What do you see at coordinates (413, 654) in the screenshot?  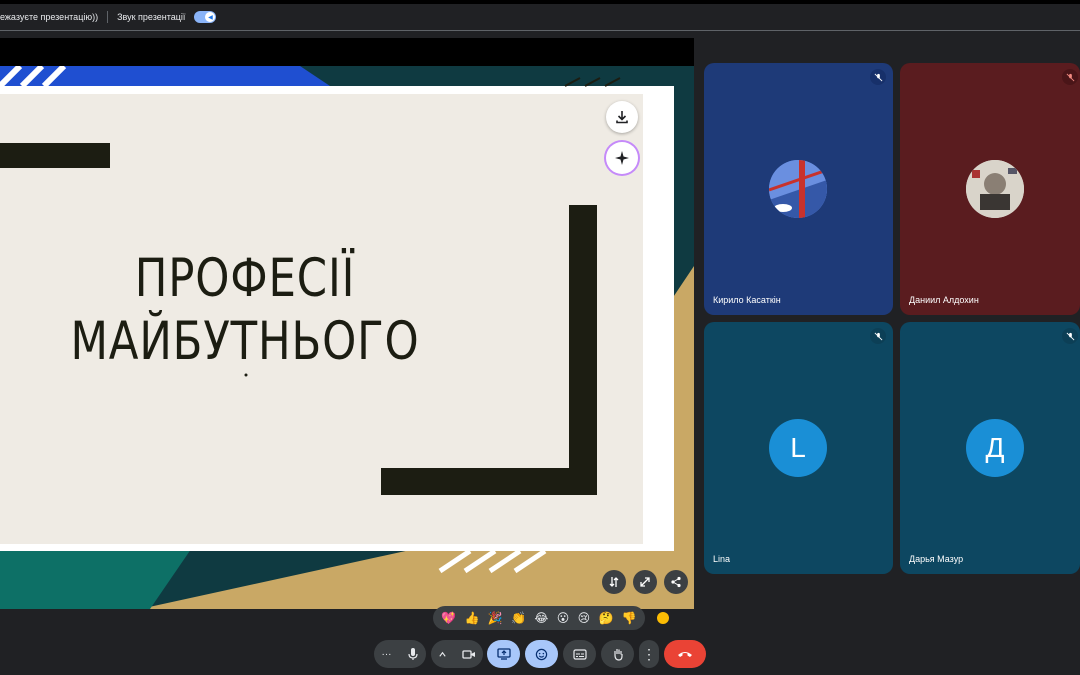 I see `microphone-icon` at bounding box center [413, 654].